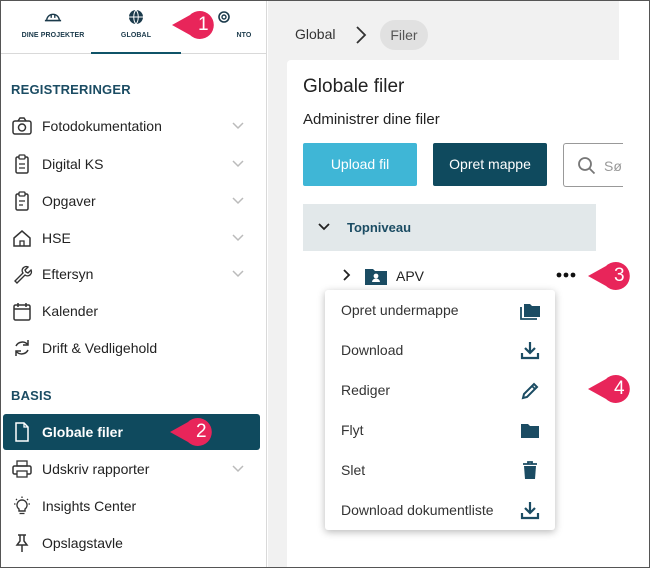 Image resolution: width=650 pixels, height=568 pixels. I want to click on callout-2: 2, so click(198, 432).